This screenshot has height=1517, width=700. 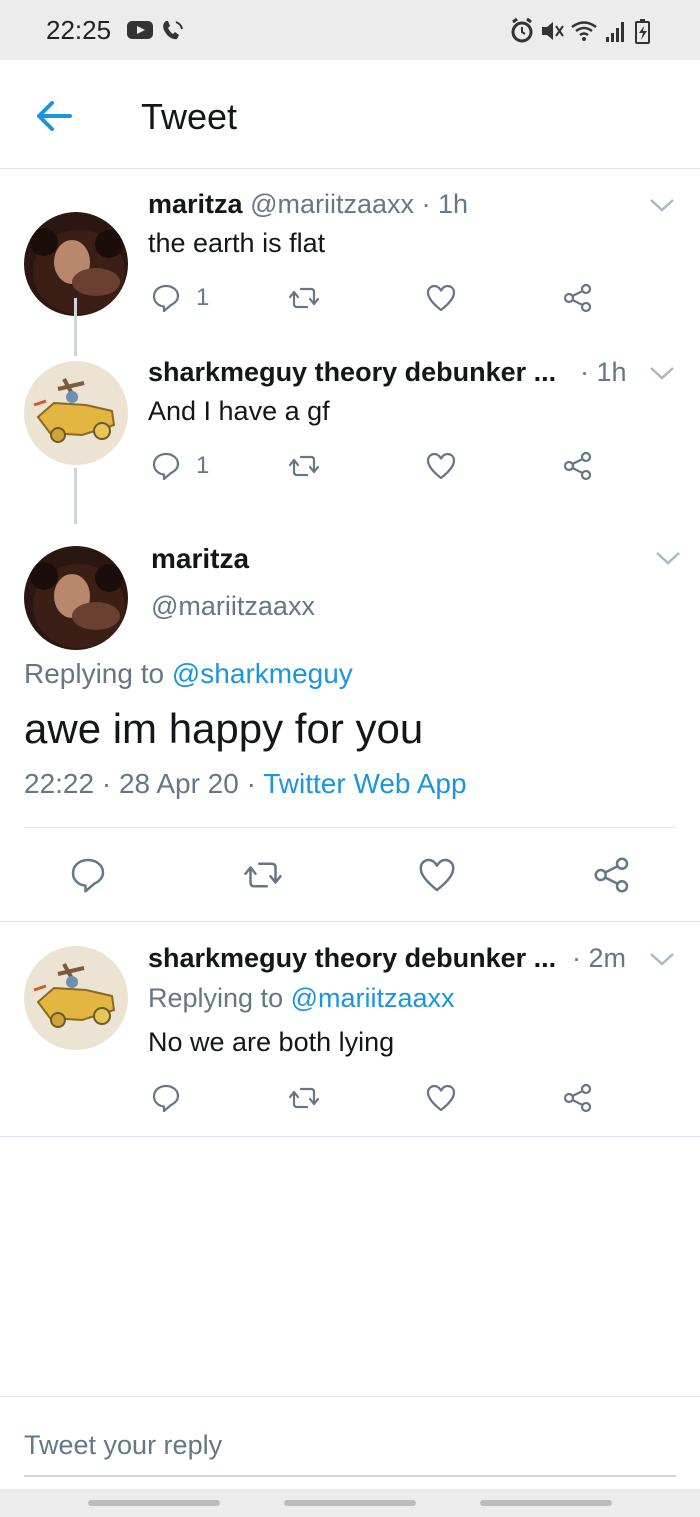 What do you see at coordinates (173, 30) in the screenshot?
I see `phone-icon` at bounding box center [173, 30].